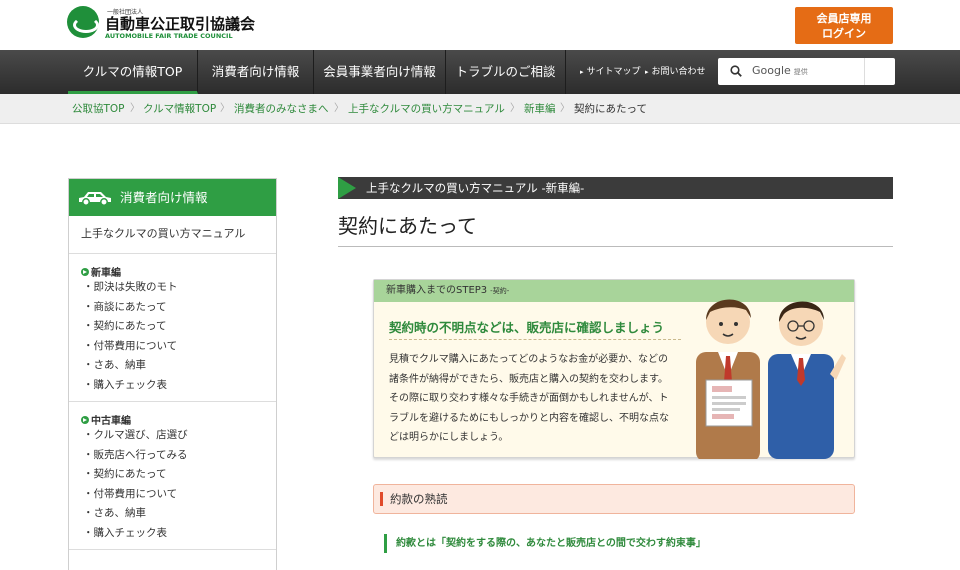 The image size is (960, 570). I want to click on sidebar-item: クルマ選び、店選び, so click(172, 436).